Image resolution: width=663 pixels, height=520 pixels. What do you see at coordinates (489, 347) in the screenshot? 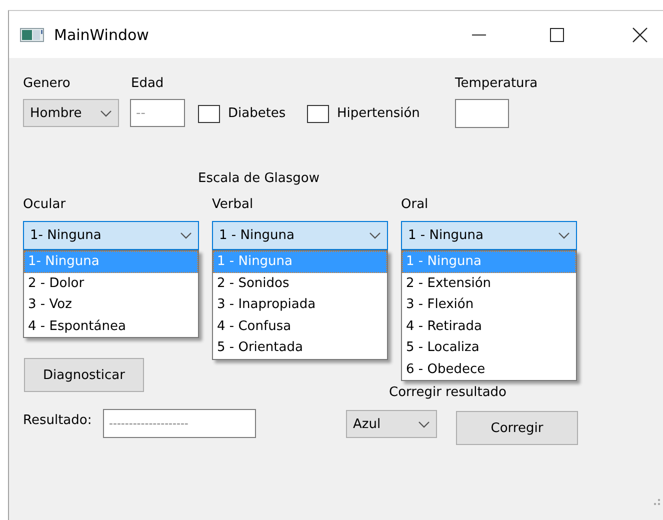
I see `dropdown-option: 5 - Localiza` at bounding box center [489, 347].